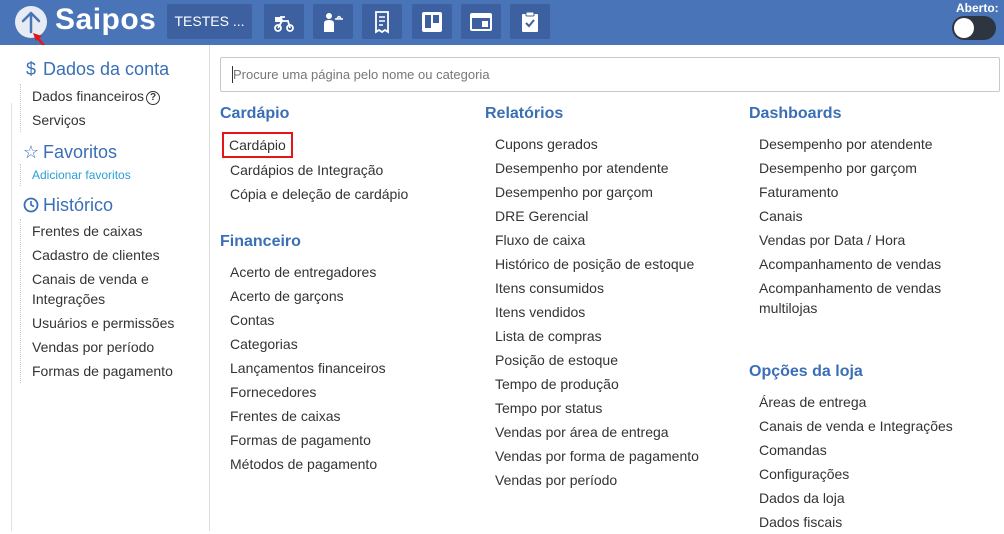  I want to click on sidebar-item-servicos: Serviços, so click(96, 120).